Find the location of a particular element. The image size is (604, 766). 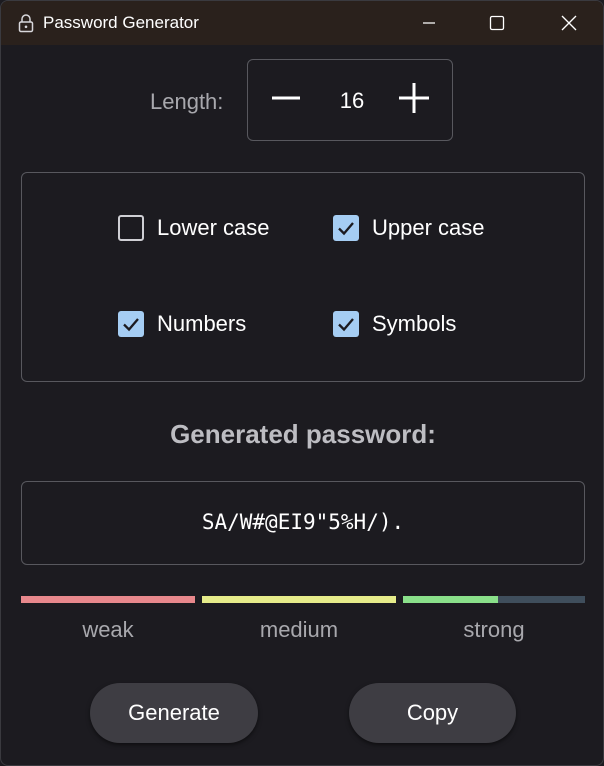

lower-case-checkbox is located at coordinates (131, 228).